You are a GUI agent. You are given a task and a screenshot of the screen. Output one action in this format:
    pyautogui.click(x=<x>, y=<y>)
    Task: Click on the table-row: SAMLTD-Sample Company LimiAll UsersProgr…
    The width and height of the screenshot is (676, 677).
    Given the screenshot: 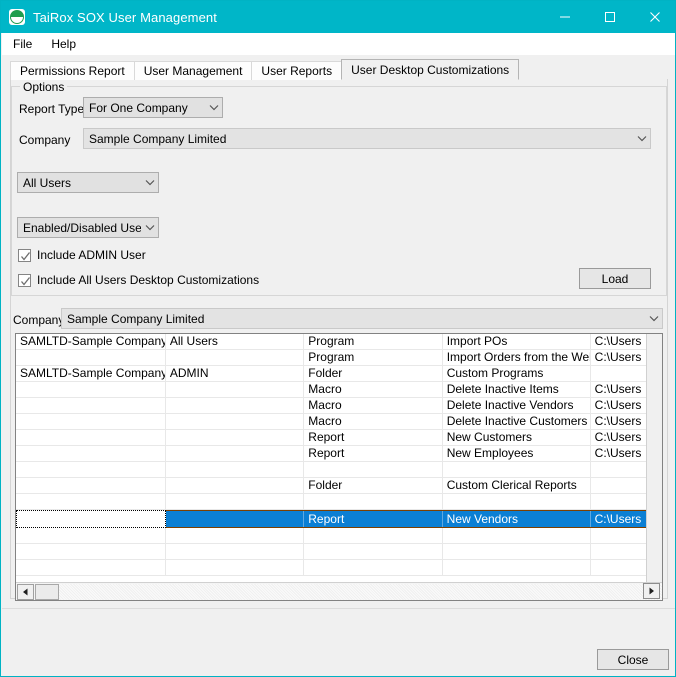 What is the action you would take?
    pyautogui.click(x=332, y=342)
    